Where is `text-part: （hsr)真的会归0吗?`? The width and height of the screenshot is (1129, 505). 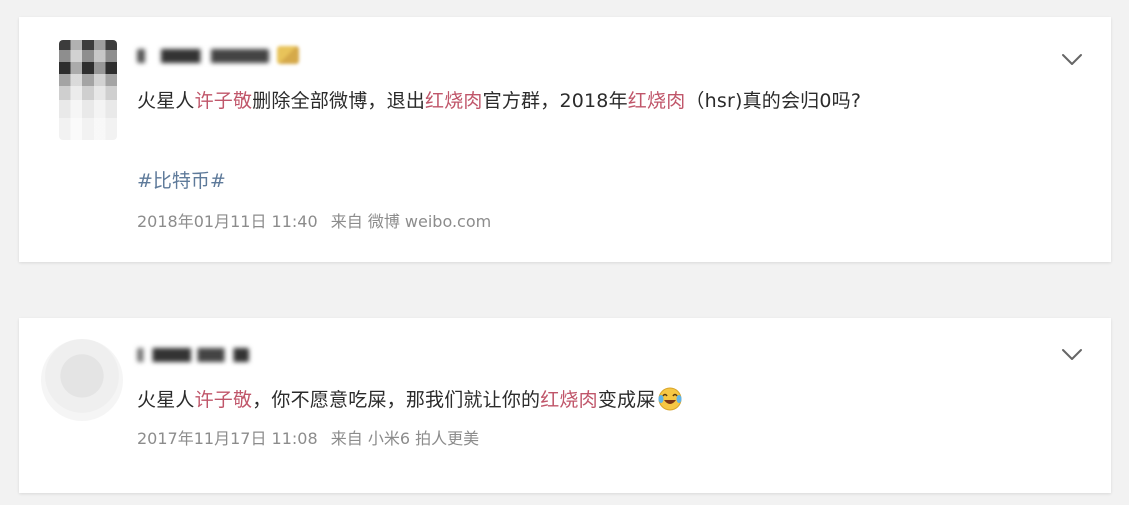
text-part: （hsr)真的会归0吗? is located at coordinates (773, 101).